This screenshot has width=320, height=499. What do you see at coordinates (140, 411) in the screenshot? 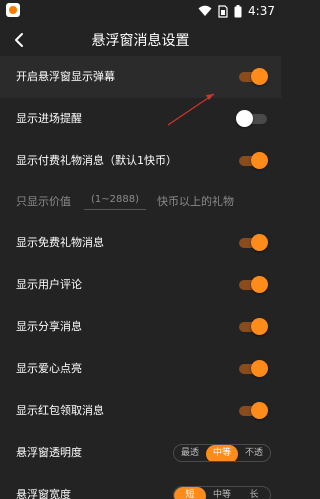
I see `setting-row-red-packet: 显示红包领取消息` at bounding box center [140, 411].